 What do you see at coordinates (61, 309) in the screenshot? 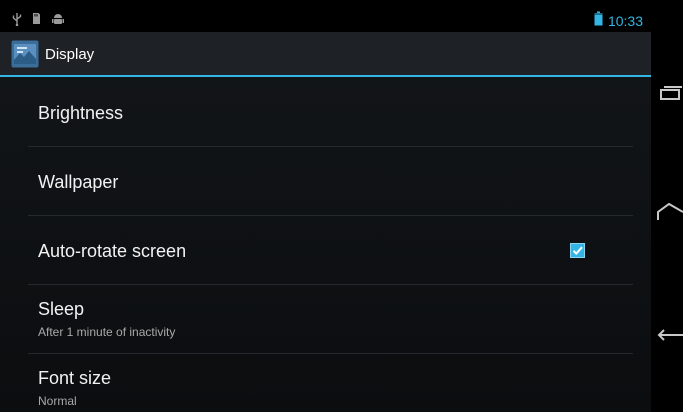
I see `setting-title: Sleep` at bounding box center [61, 309].